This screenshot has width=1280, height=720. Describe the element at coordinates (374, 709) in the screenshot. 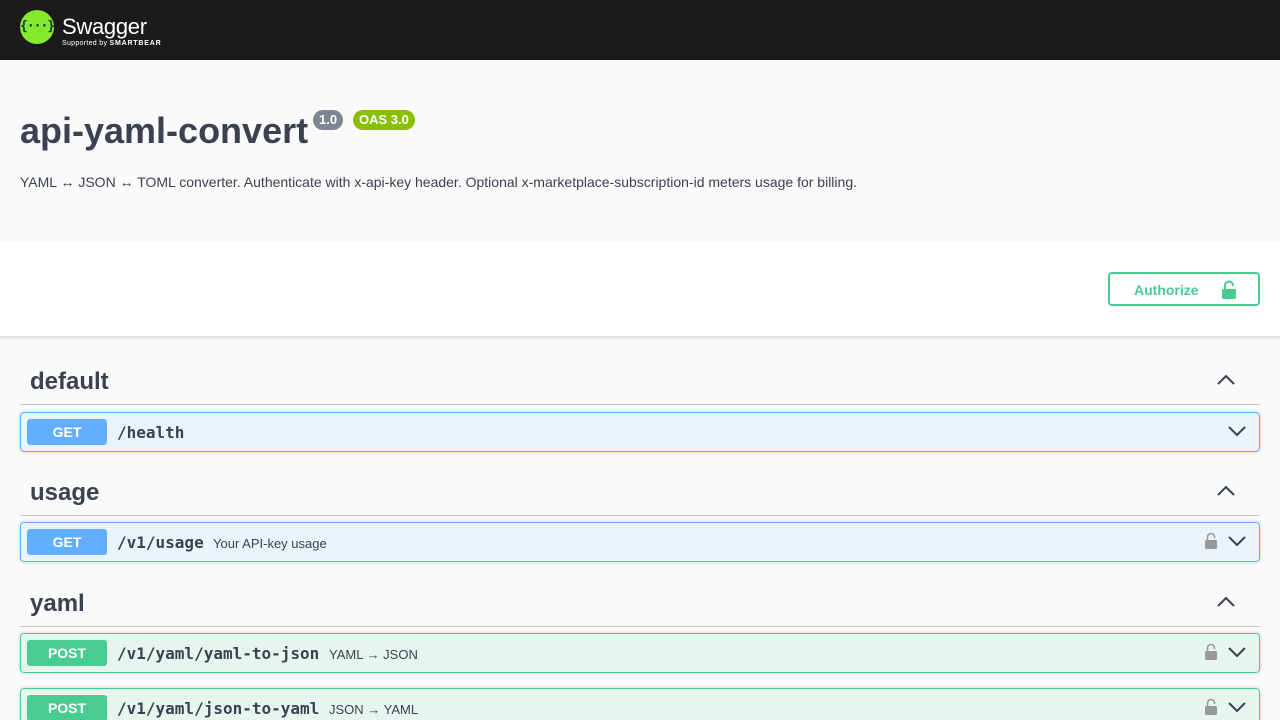

I see `operation-summary: JSON → YAML` at that location.